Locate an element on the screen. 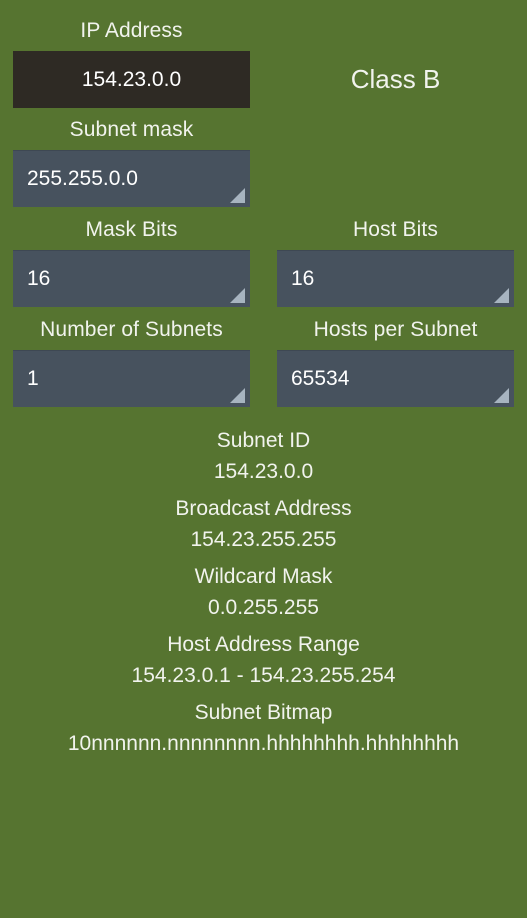 This screenshot has height=918, width=527. hosts-per-subnet-field-cell: 65534 is located at coordinates (395, 378).